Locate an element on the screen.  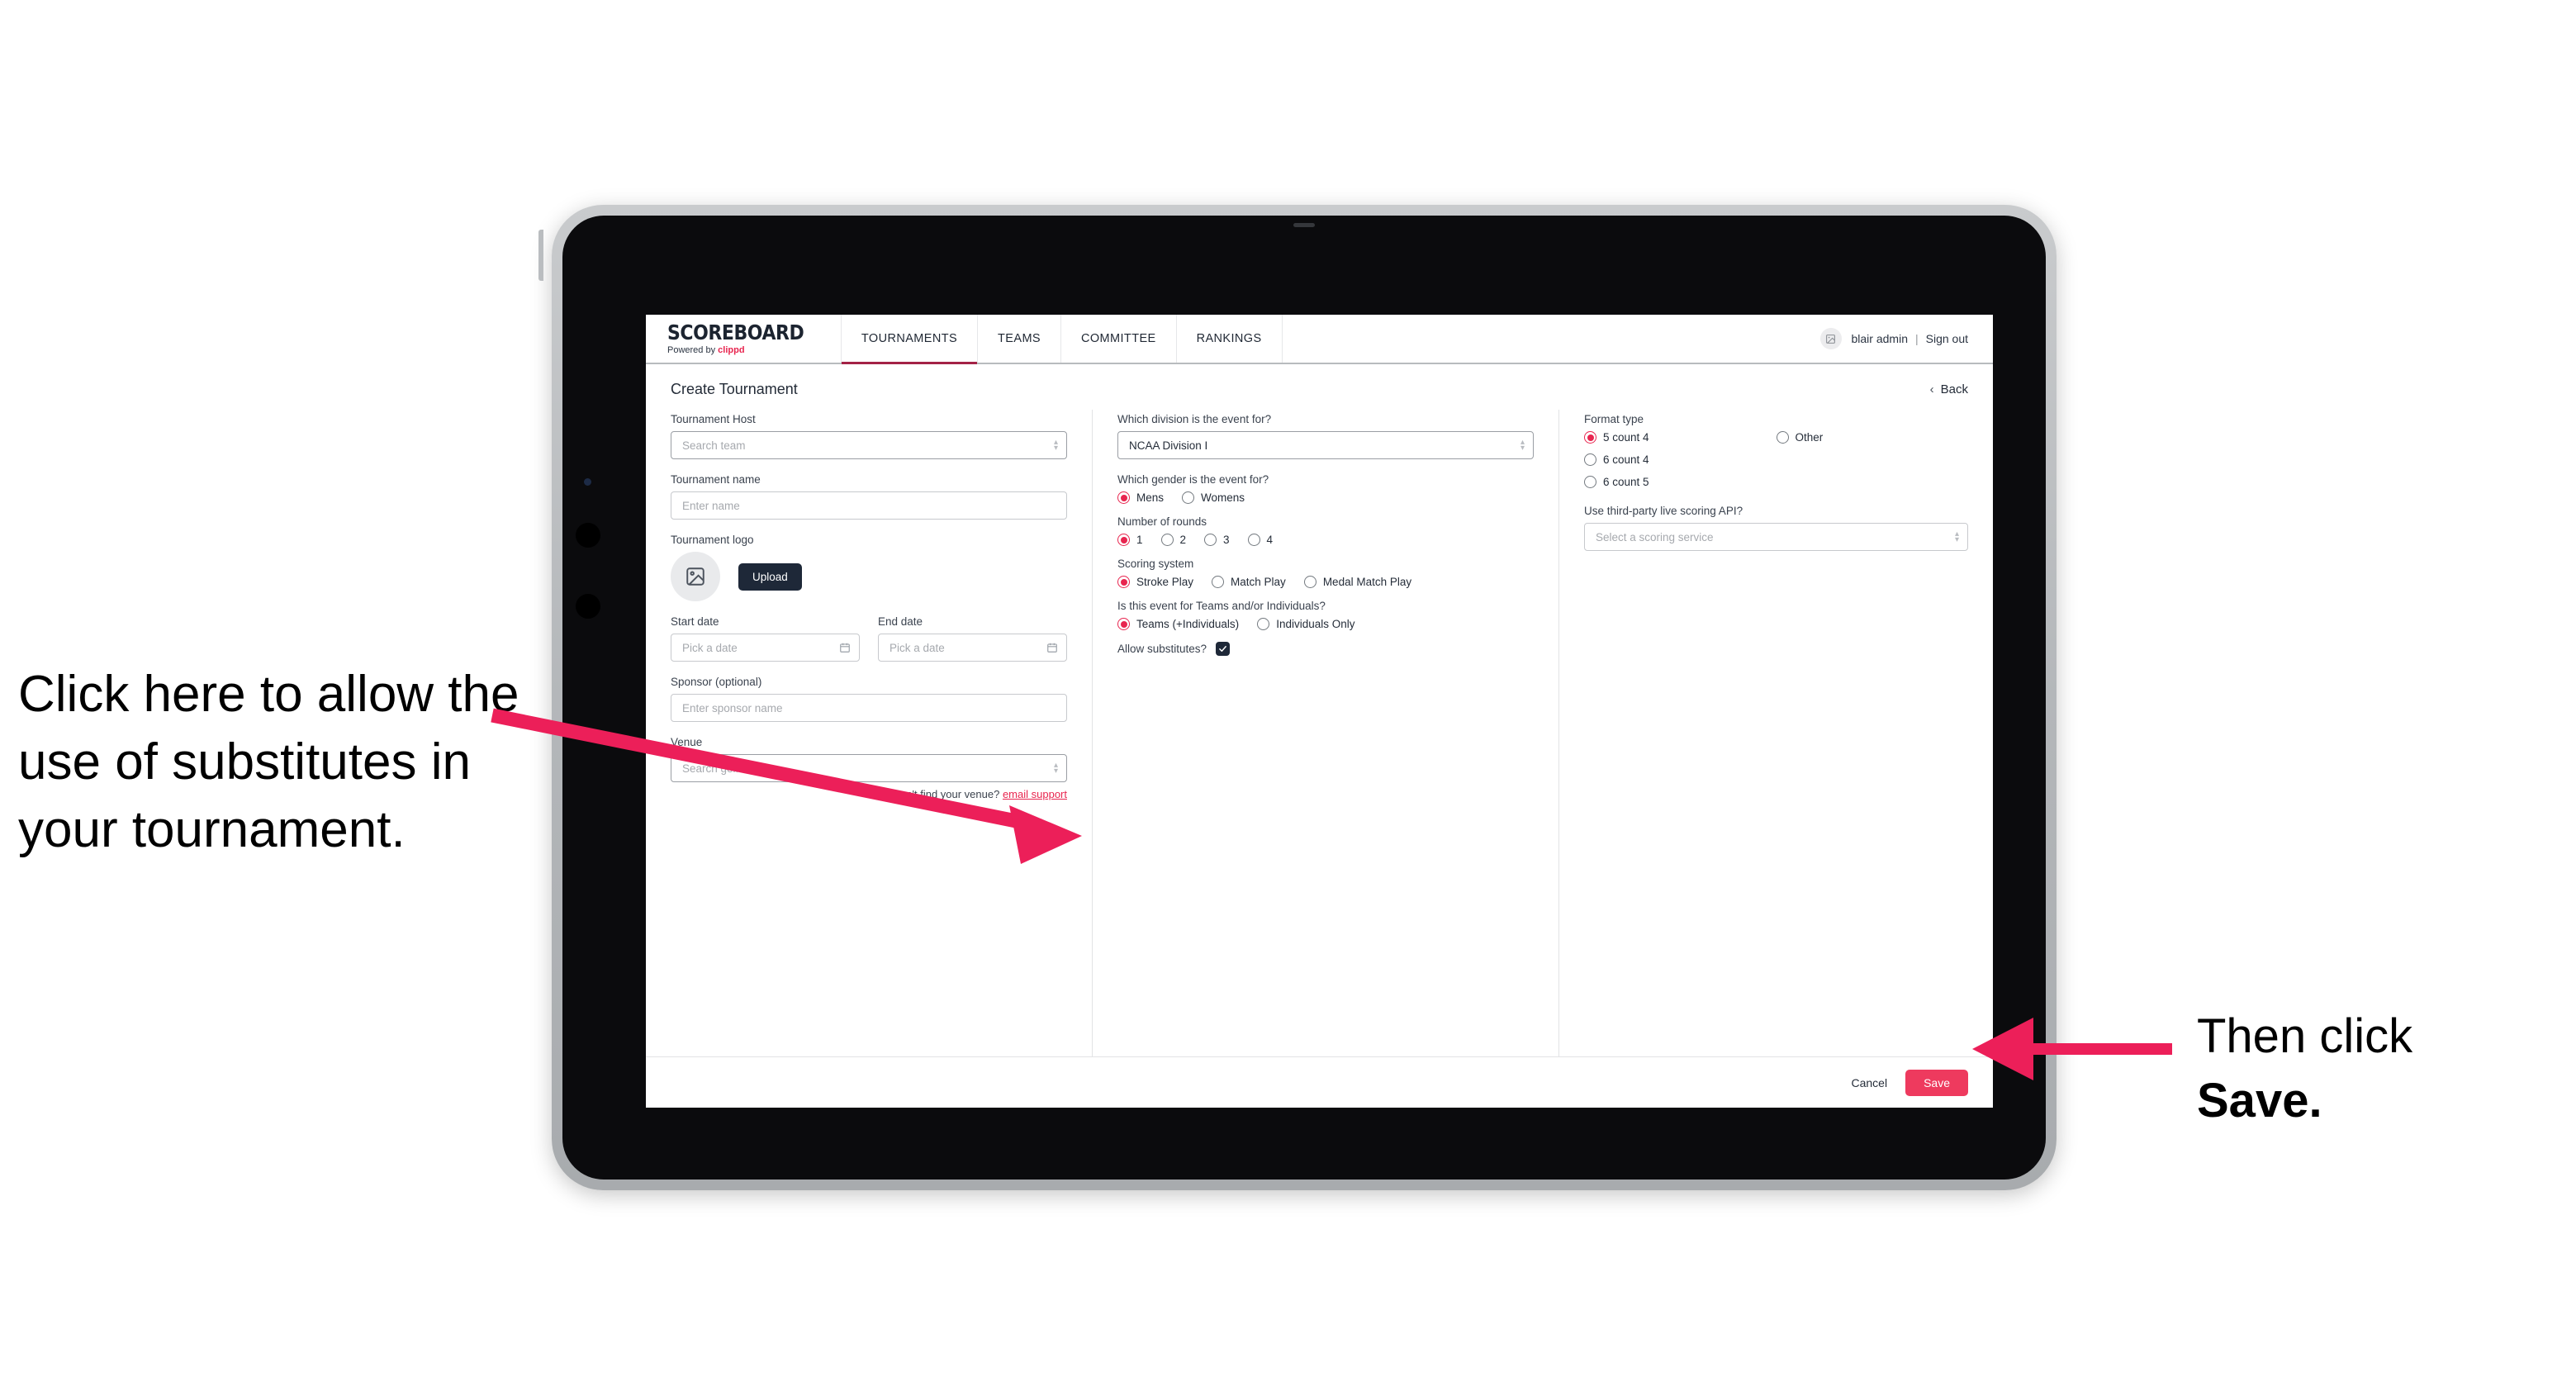
field-end-date: End date Pick a date is located at coordinates (972, 638).